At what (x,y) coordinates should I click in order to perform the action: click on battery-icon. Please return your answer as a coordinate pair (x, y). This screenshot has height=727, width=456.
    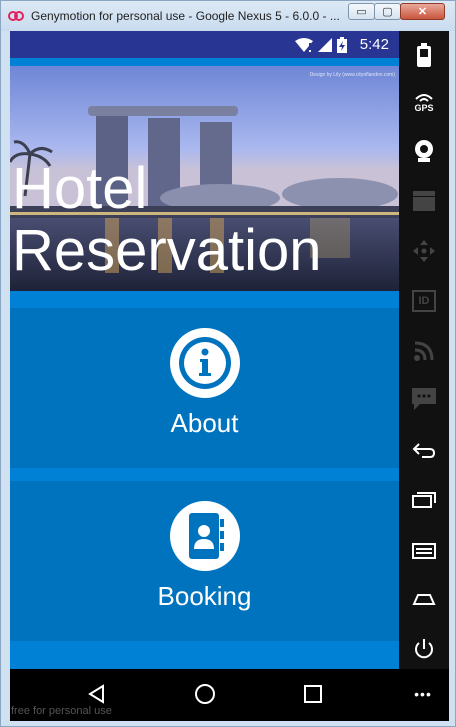
    Looking at the image, I should click on (424, 55).